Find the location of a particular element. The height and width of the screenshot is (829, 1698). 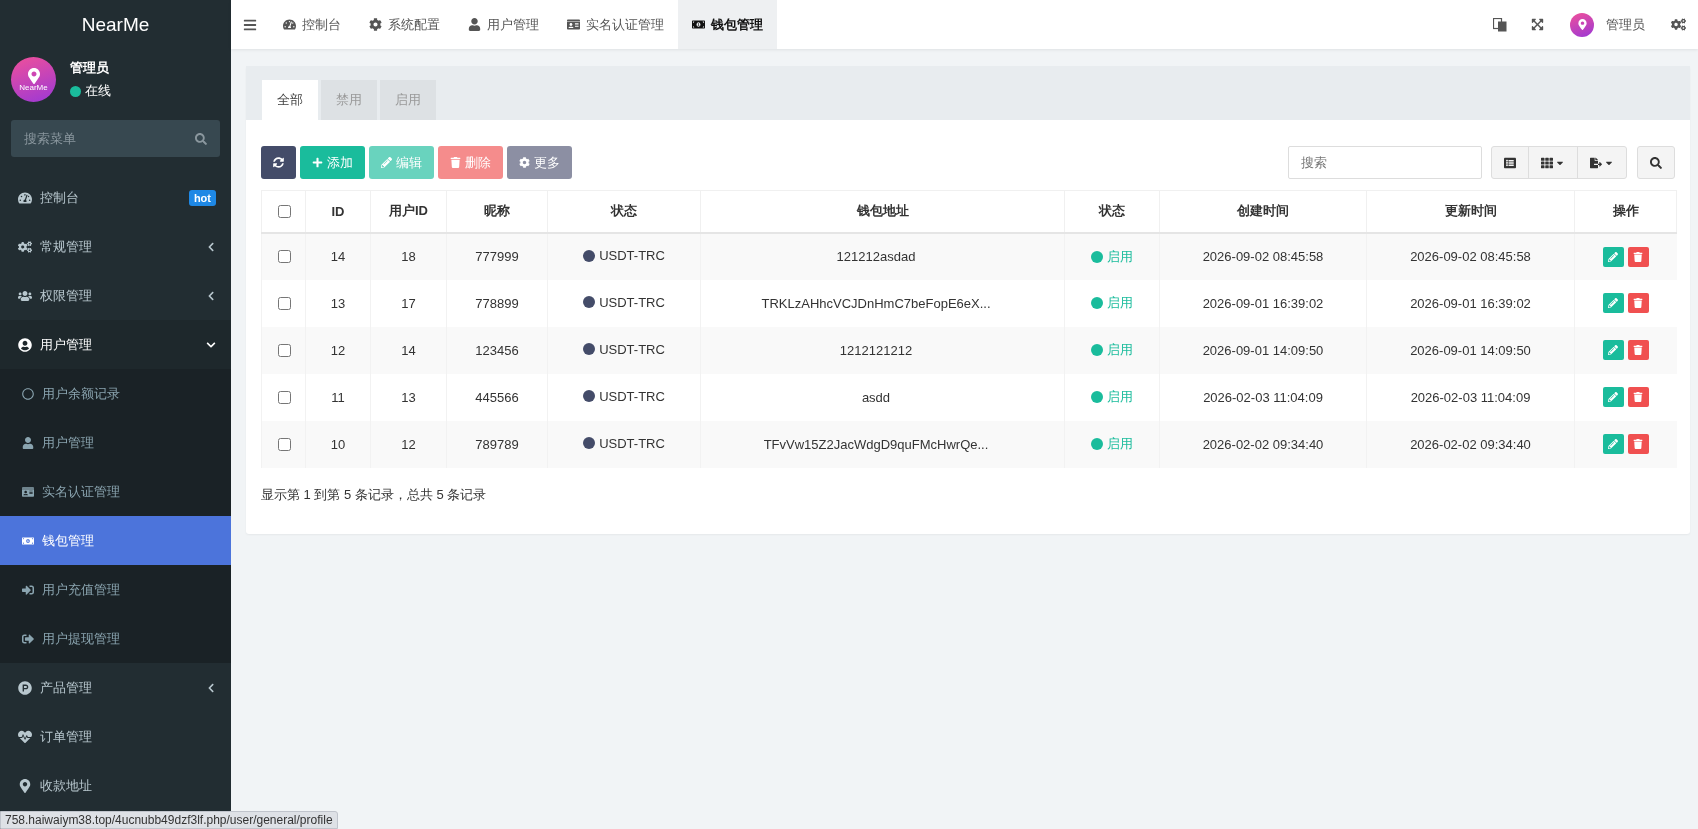

refresh-button is located at coordinates (278, 162).